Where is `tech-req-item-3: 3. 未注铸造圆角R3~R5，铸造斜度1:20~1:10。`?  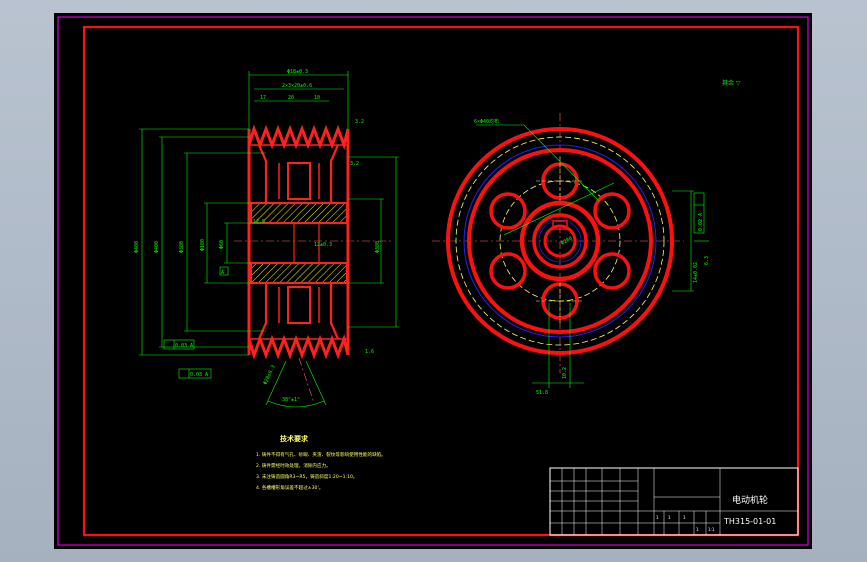 tech-req-item-3: 3. 未注铸造圆角R3~R5，铸造斜度1:20~1:10。 is located at coordinates (307, 476).